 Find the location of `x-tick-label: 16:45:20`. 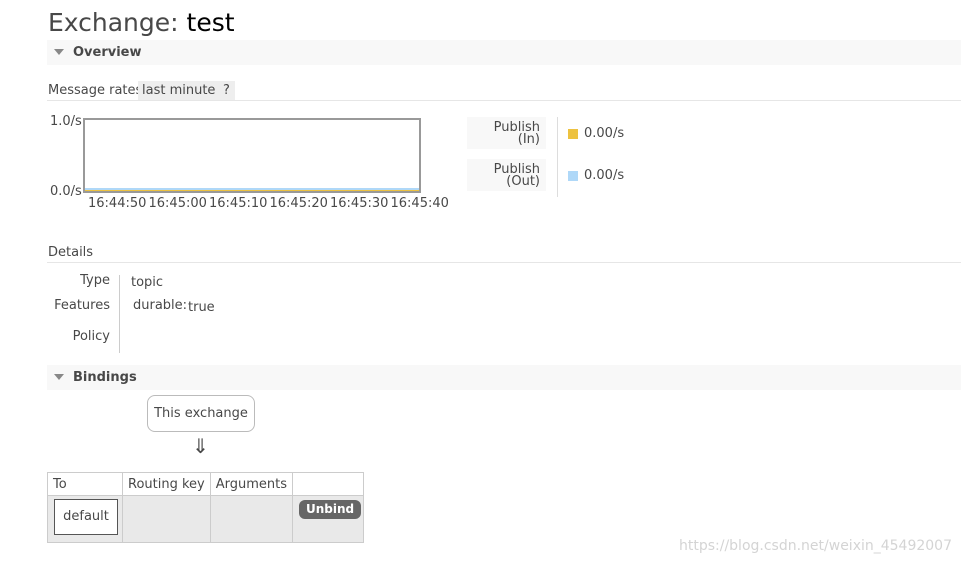

x-tick-label: 16:45:20 is located at coordinates (298, 203).